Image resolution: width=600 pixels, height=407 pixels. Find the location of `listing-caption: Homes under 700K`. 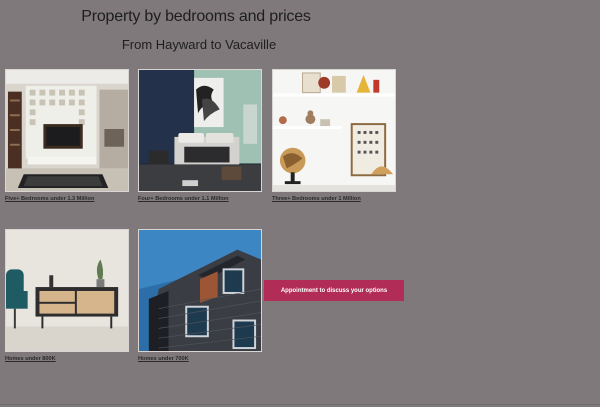

listing-caption: Homes under 700K is located at coordinates (200, 359).